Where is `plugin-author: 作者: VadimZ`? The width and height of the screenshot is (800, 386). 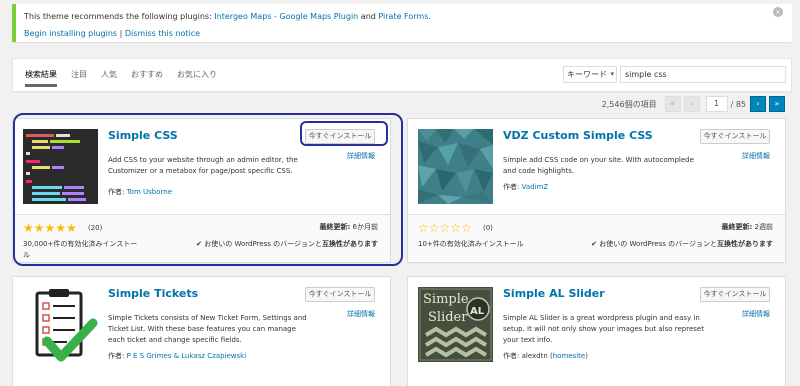 plugin-author: 作者: VadimZ is located at coordinates (525, 187).